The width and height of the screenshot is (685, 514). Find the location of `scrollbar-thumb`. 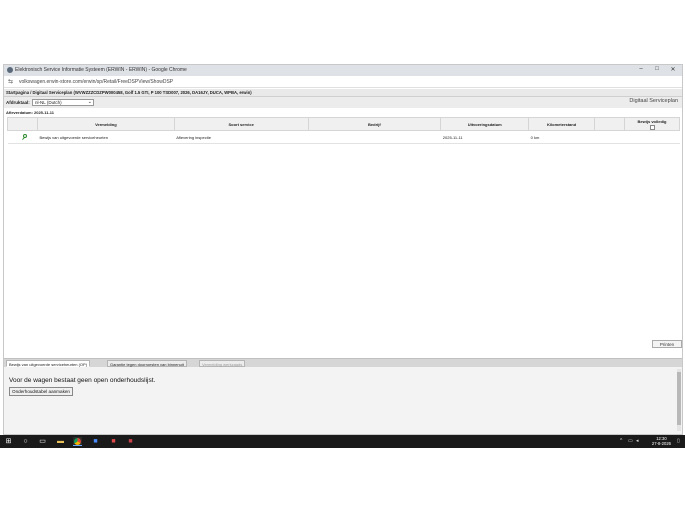

scrollbar-thumb is located at coordinates (679, 398).